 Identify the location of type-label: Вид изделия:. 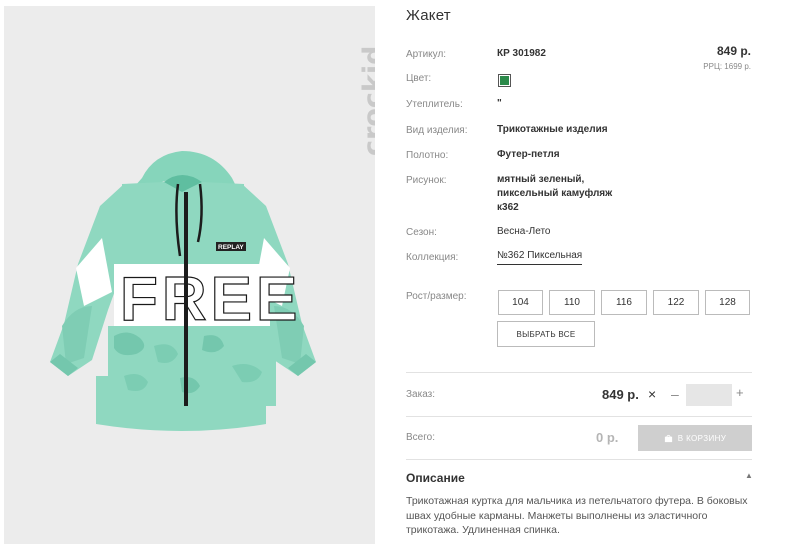
(437, 130).